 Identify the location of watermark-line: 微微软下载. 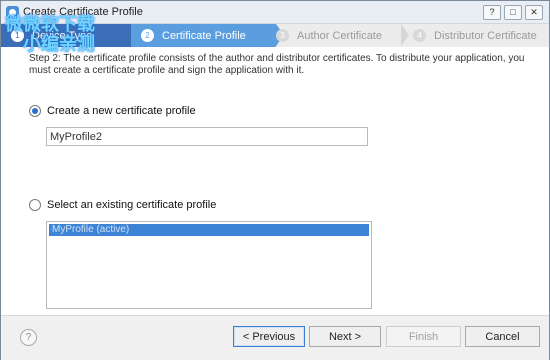
(50, 24).